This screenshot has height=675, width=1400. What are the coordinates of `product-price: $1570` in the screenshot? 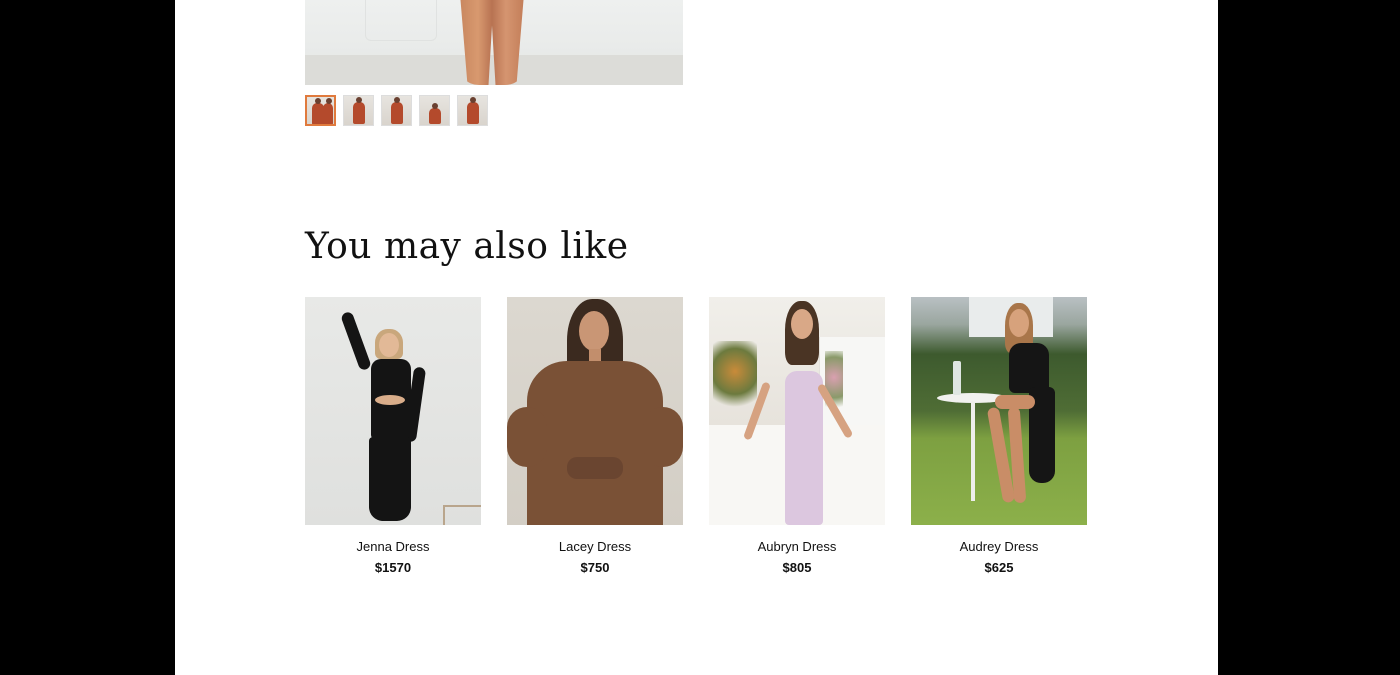 It's located at (393, 567).